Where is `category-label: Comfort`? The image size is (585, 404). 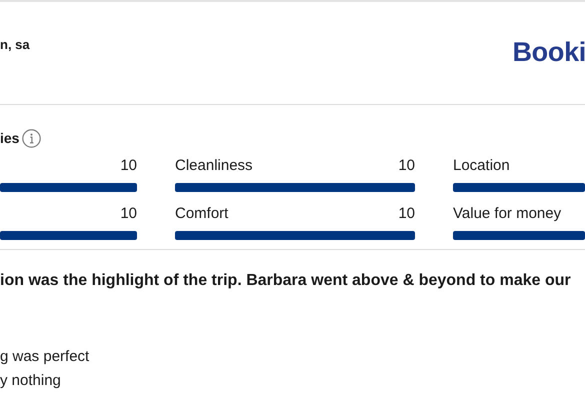 category-label: Comfort is located at coordinates (201, 214).